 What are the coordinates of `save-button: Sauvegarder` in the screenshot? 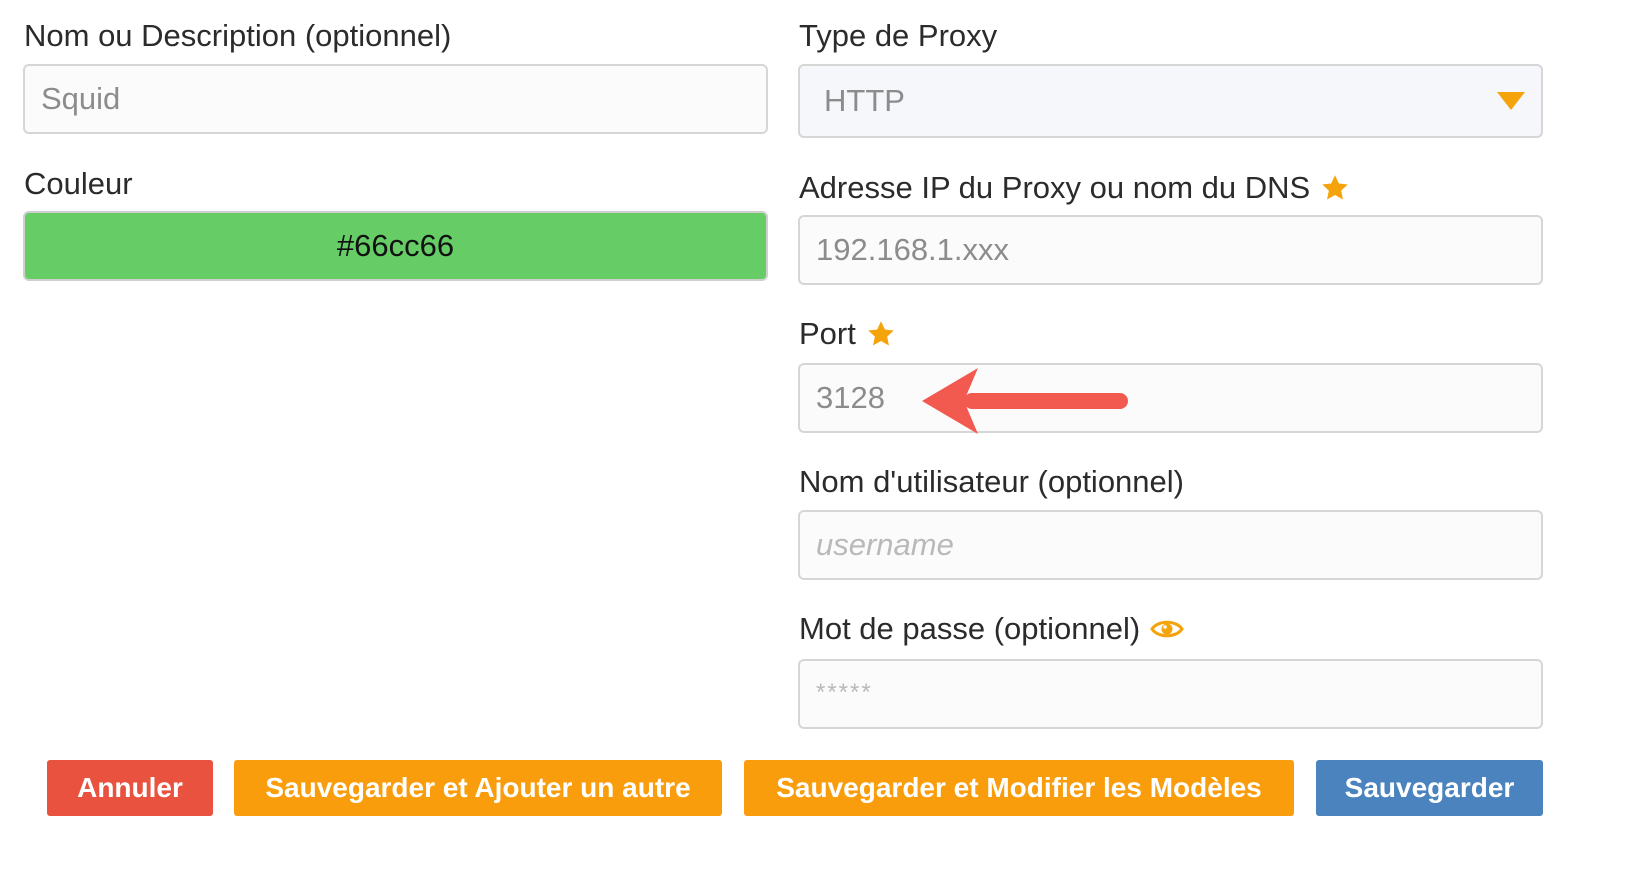 It's located at (1429, 788).